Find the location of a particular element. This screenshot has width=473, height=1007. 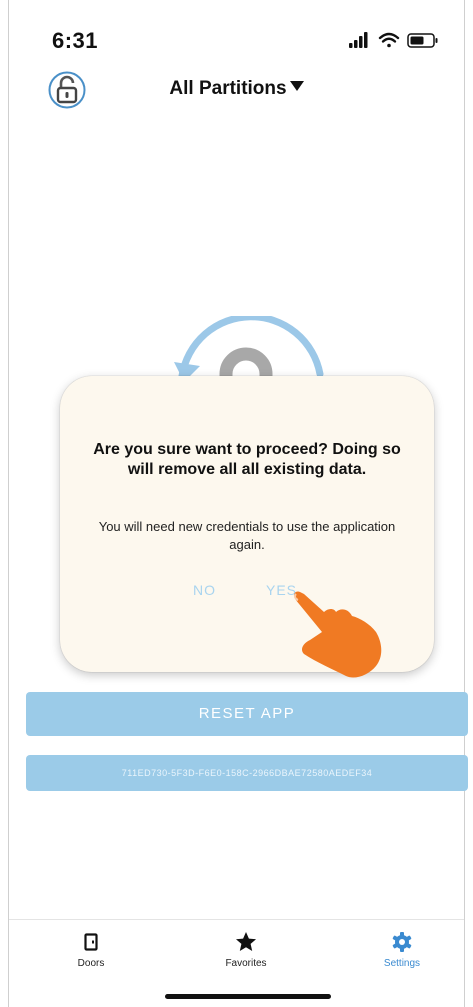

tab-bar-divider is located at coordinates (236, 919).